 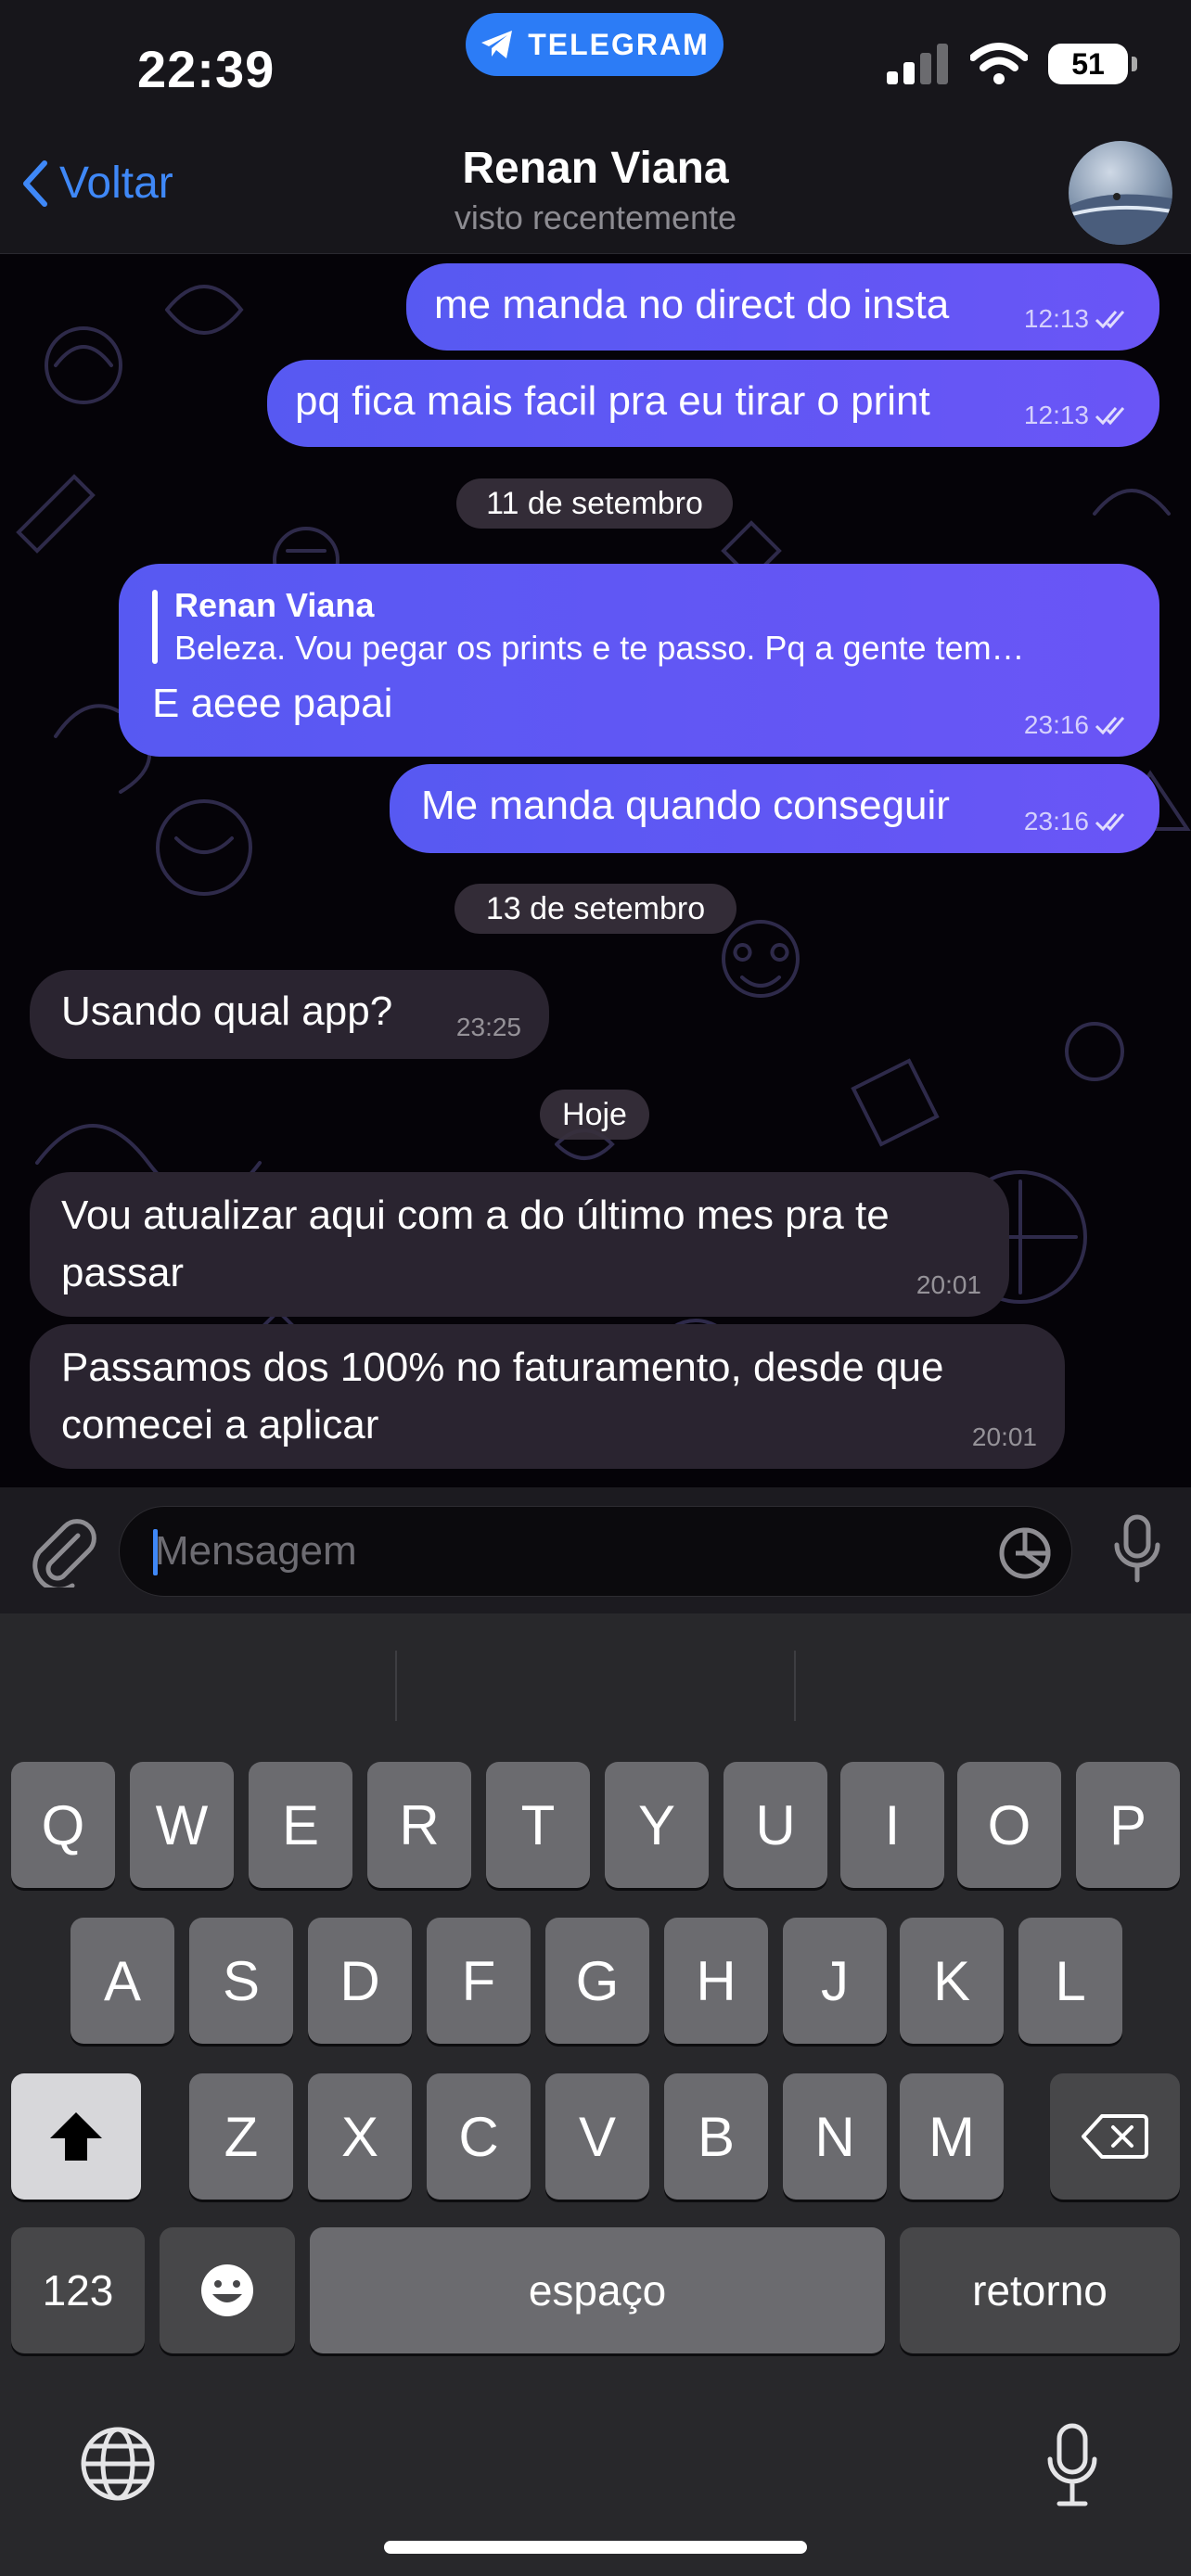 What do you see at coordinates (1121, 219) in the screenshot?
I see `avatar-image` at bounding box center [1121, 219].